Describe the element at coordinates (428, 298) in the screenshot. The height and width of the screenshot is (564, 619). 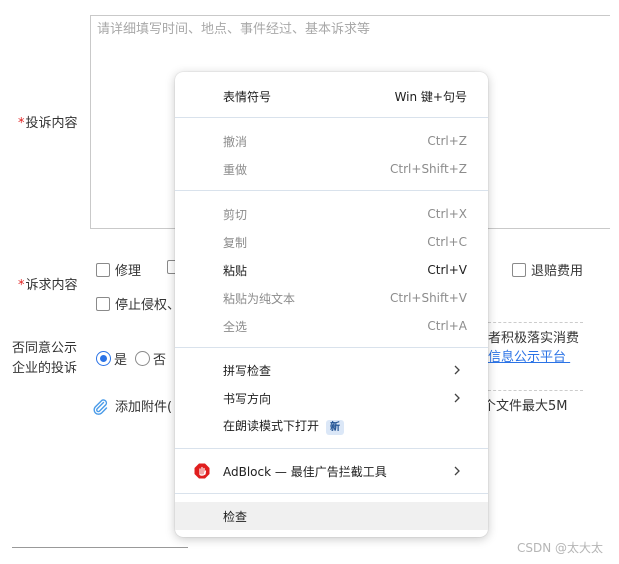
I see `shortcut: Ctrl+Shift+V` at that location.